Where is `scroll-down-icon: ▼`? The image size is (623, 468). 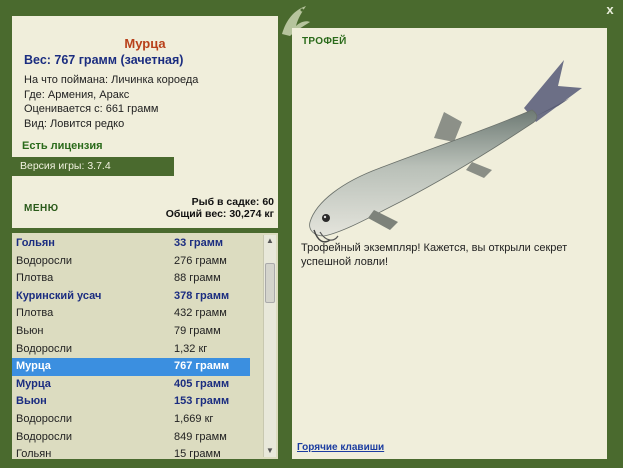 scroll-down-icon: ▼ is located at coordinates (270, 451).